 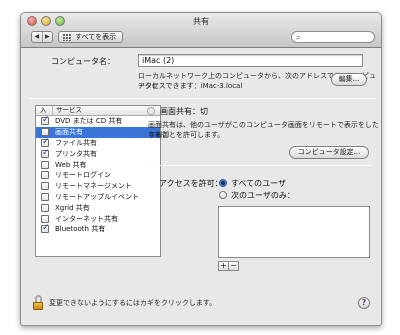 What do you see at coordinates (67, 110) in the screenshot?
I see `column-header-service: サービス` at bounding box center [67, 110].